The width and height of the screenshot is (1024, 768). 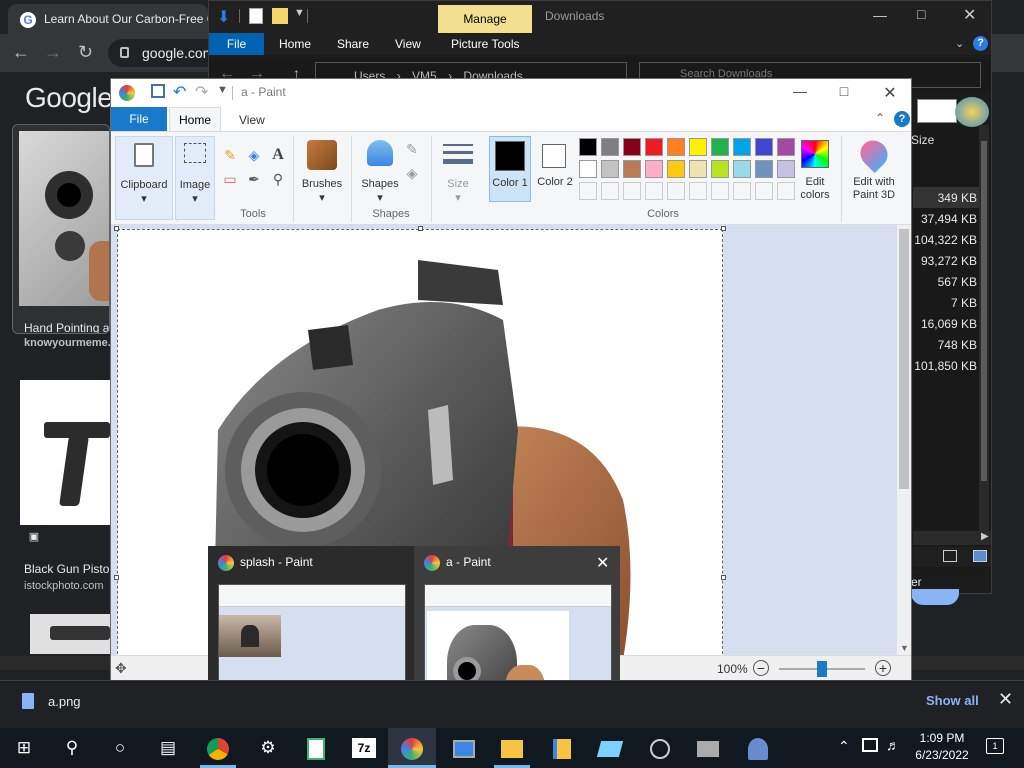 What do you see at coordinates (108, 19) in the screenshot?
I see `chrome-tab: G Learn About Our Carbon-Free C` at bounding box center [108, 19].